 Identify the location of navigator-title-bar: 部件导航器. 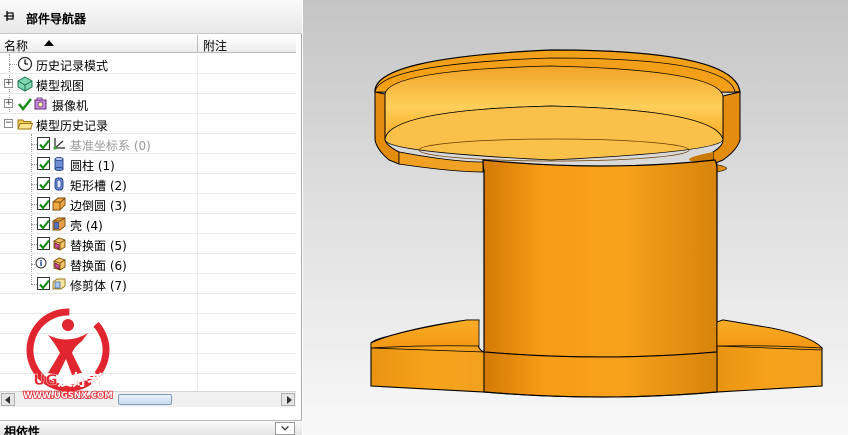
(151, 17).